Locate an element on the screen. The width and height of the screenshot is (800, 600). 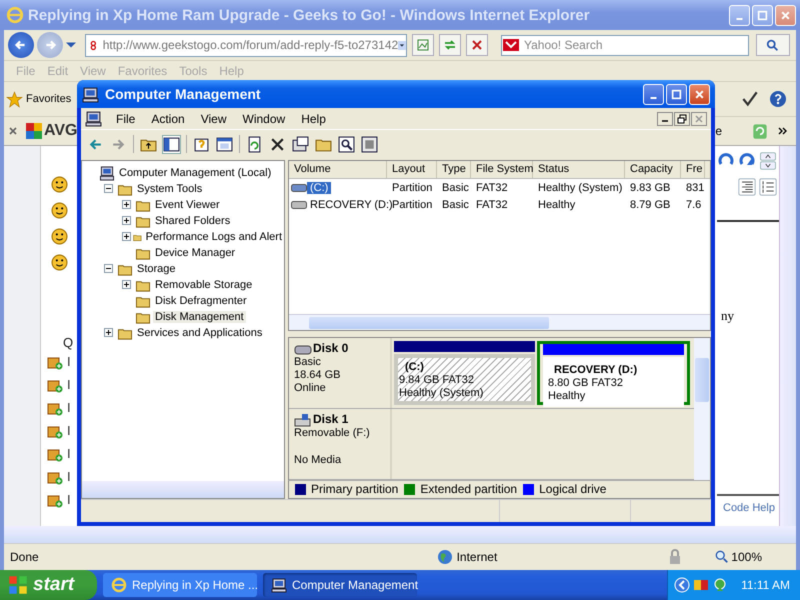
restore-button is located at coordinates (682, 119).